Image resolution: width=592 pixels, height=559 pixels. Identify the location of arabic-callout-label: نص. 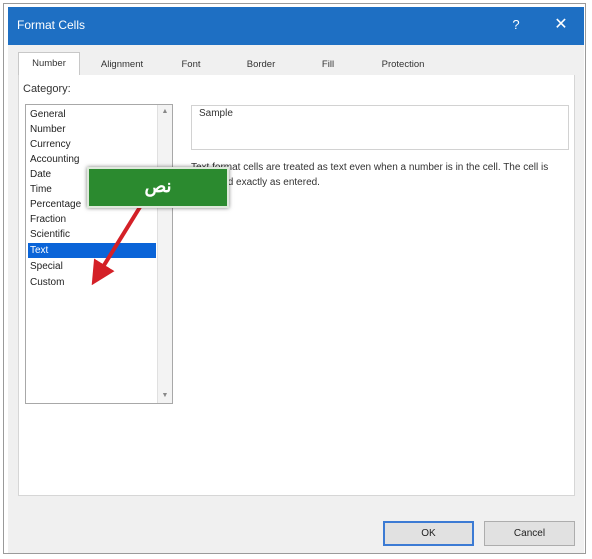
(158, 187).